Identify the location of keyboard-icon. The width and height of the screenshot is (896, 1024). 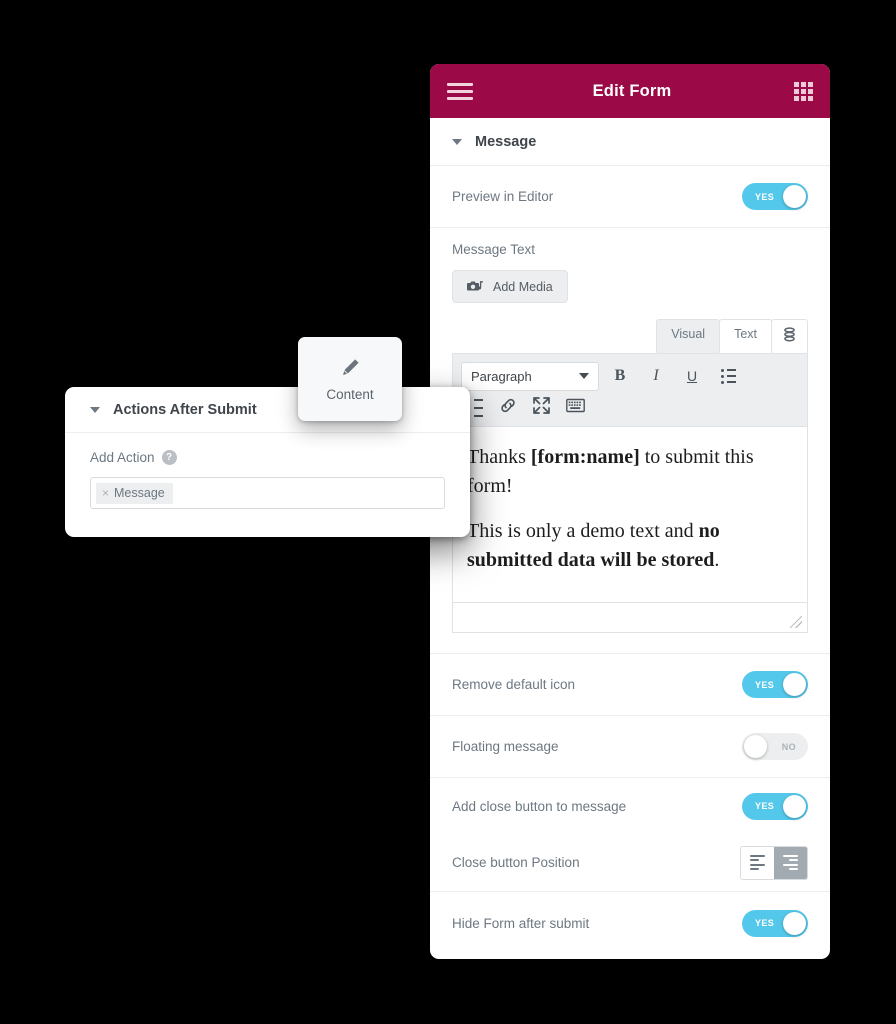
(575, 408).